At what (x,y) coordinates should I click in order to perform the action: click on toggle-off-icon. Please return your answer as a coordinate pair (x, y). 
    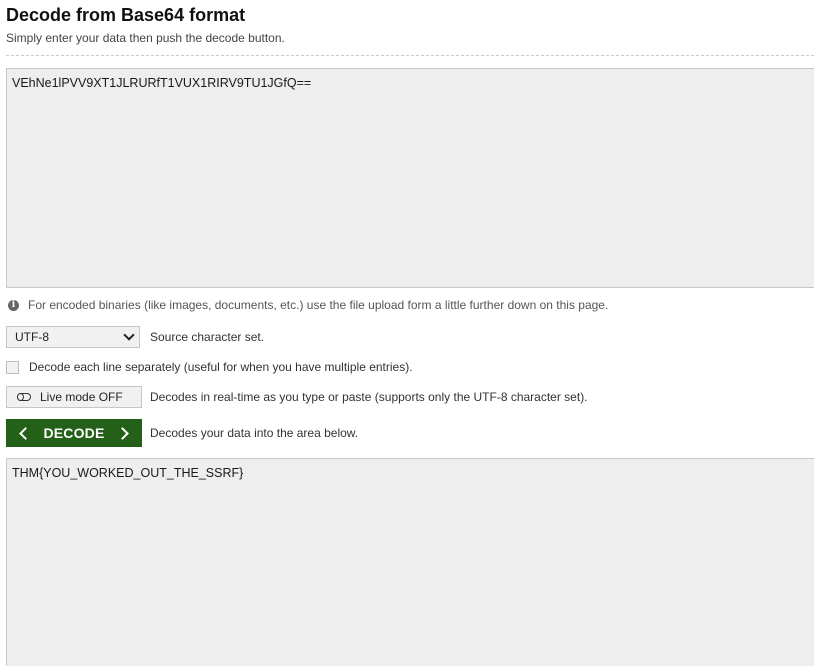
    Looking at the image, I should click on (24, 396).